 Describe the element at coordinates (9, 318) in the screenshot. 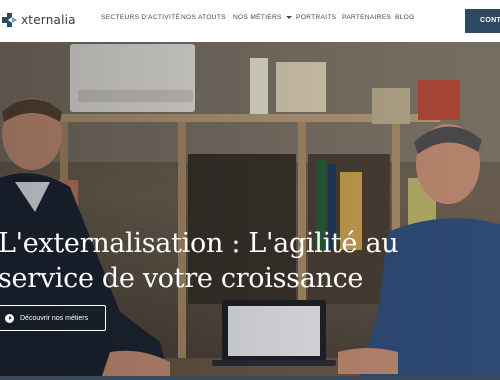

I see `play-circle-icon` at that location.